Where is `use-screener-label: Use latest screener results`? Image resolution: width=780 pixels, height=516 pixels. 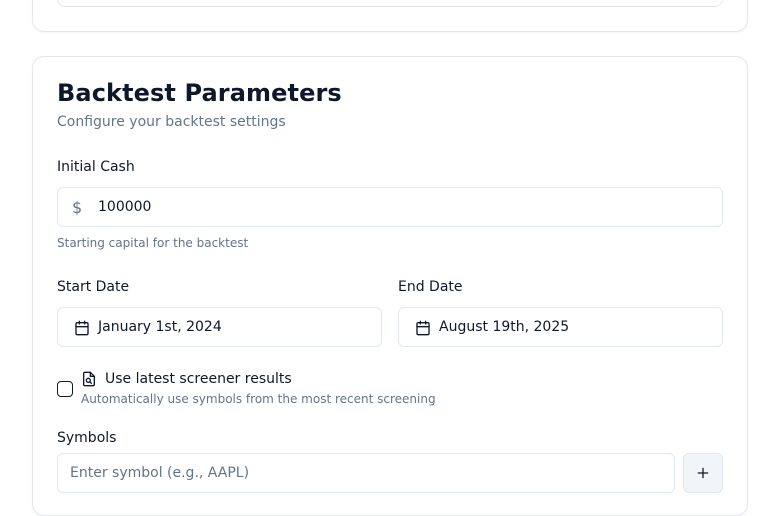 use-screener-label: Use latest screener results is located at coordinates (198, 379).